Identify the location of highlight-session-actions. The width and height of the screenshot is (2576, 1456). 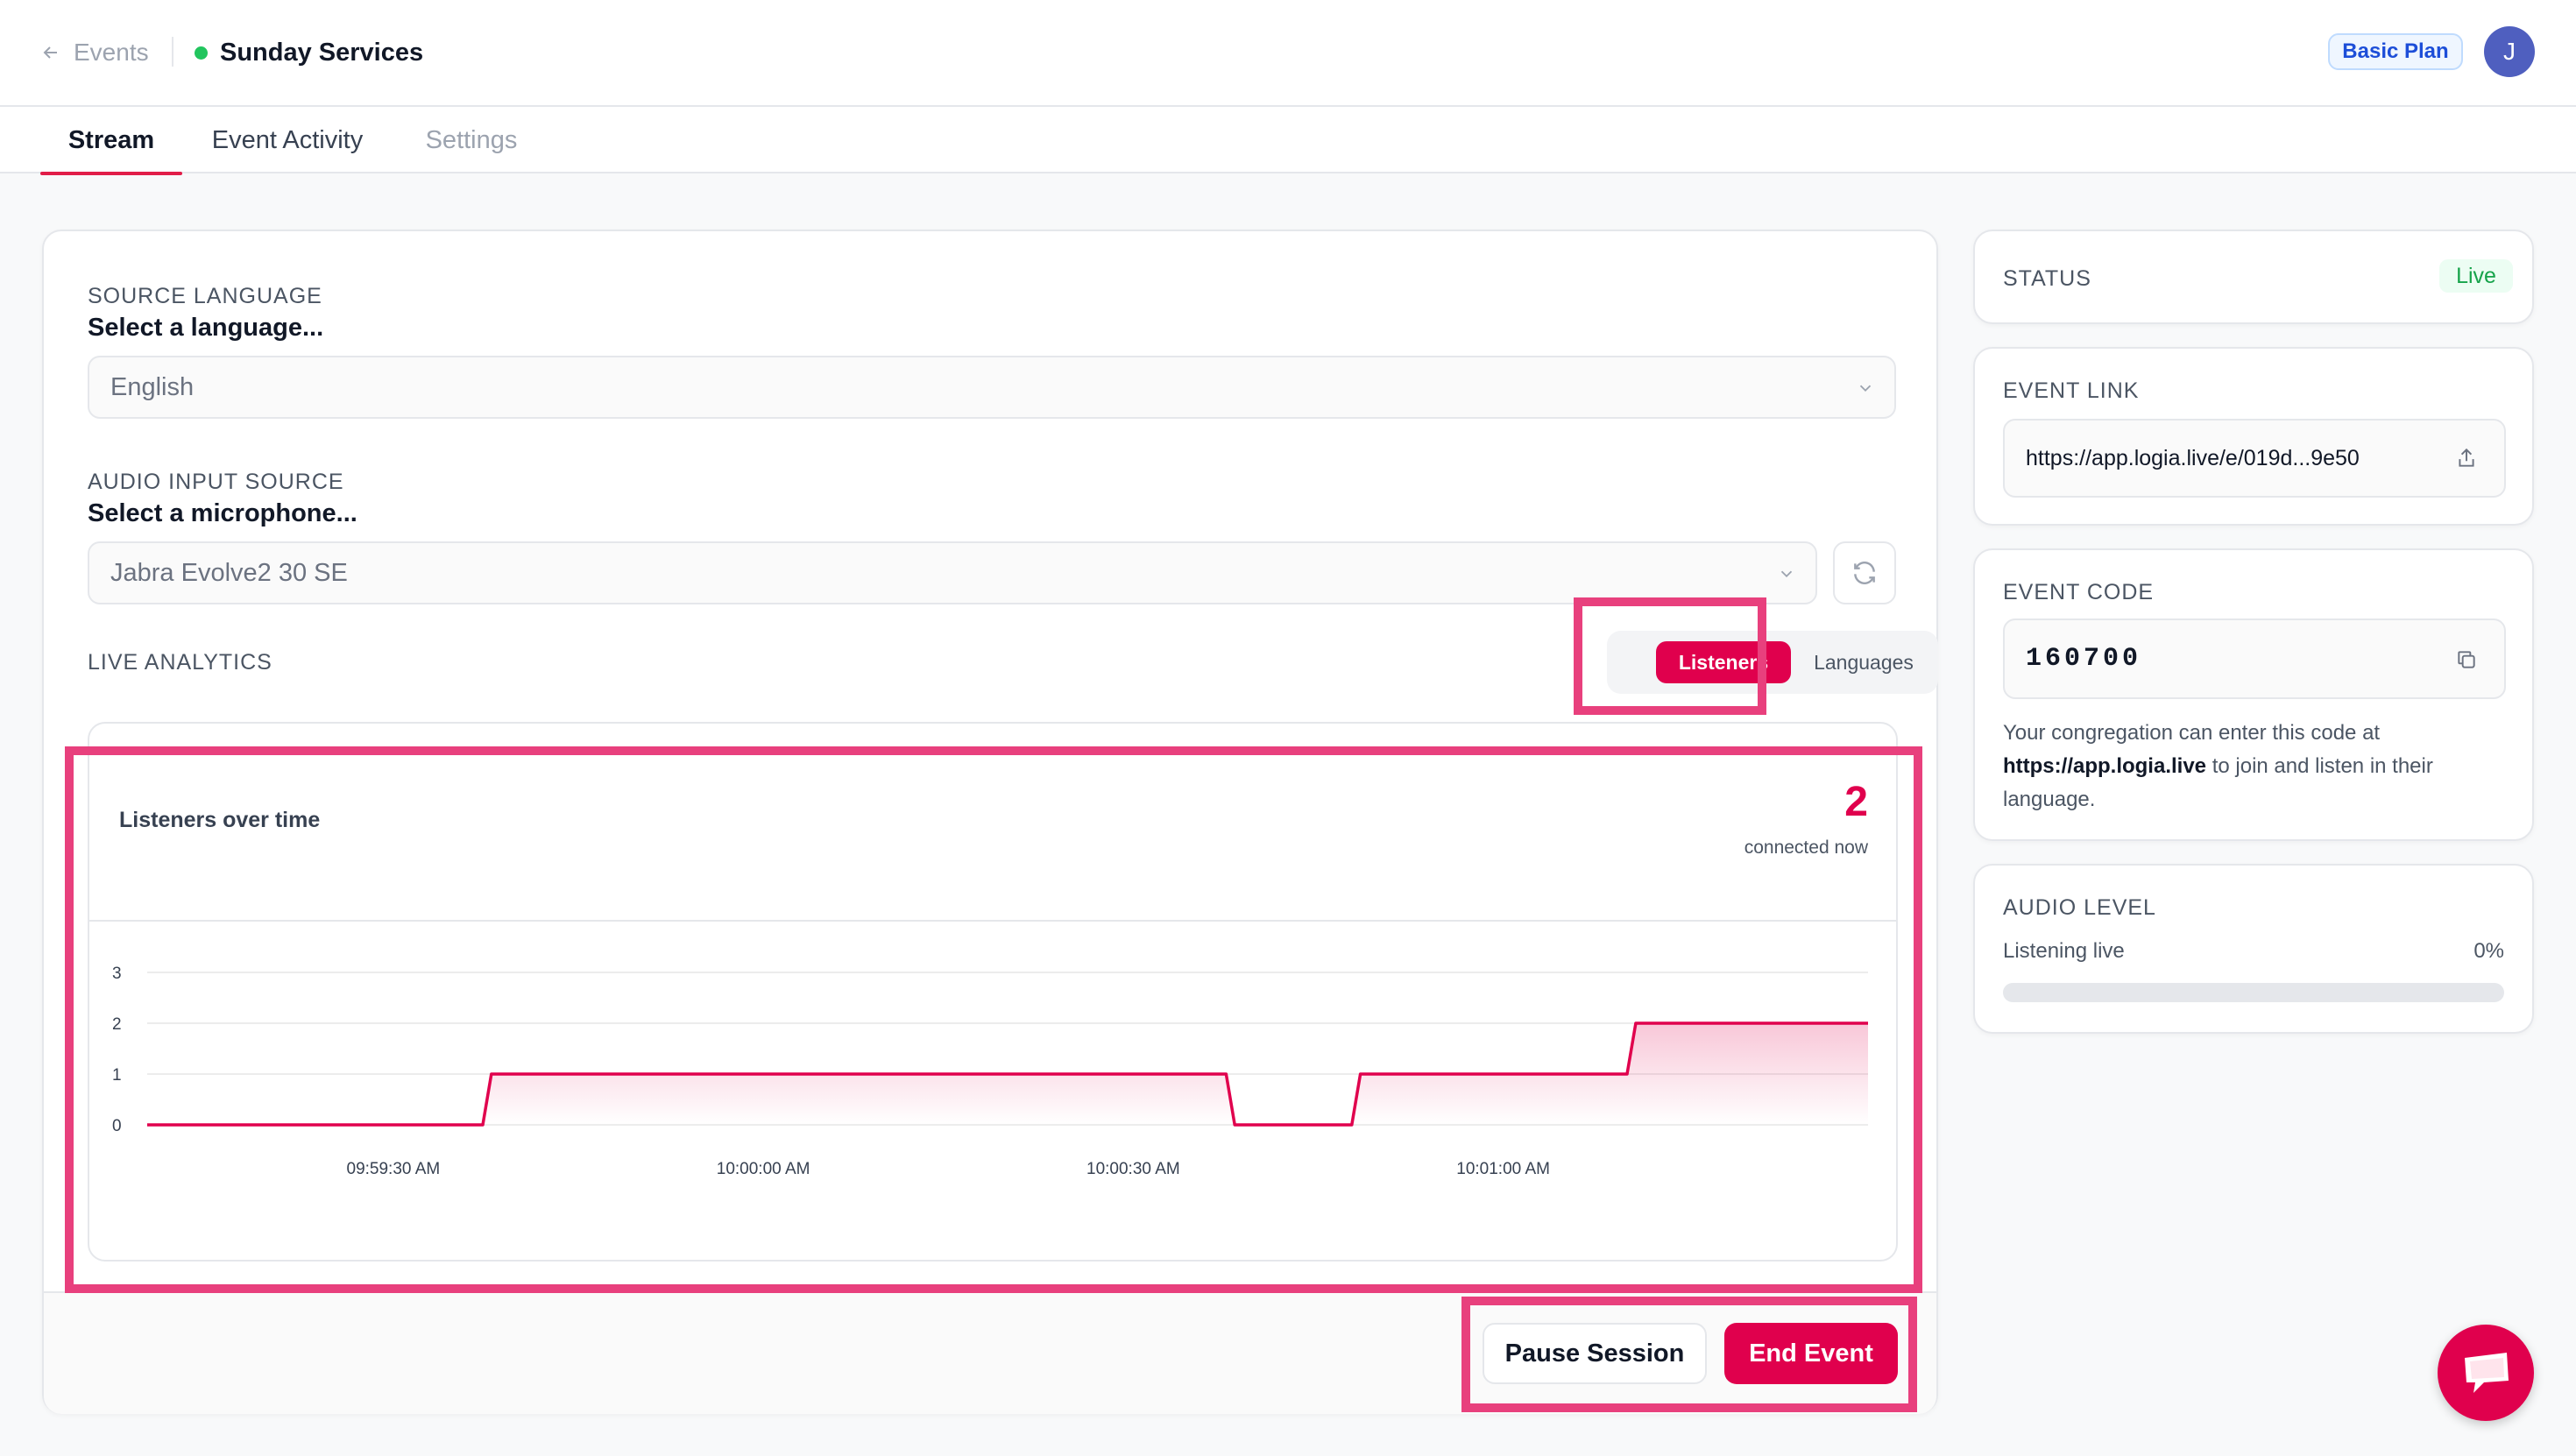
(1689, 1354).